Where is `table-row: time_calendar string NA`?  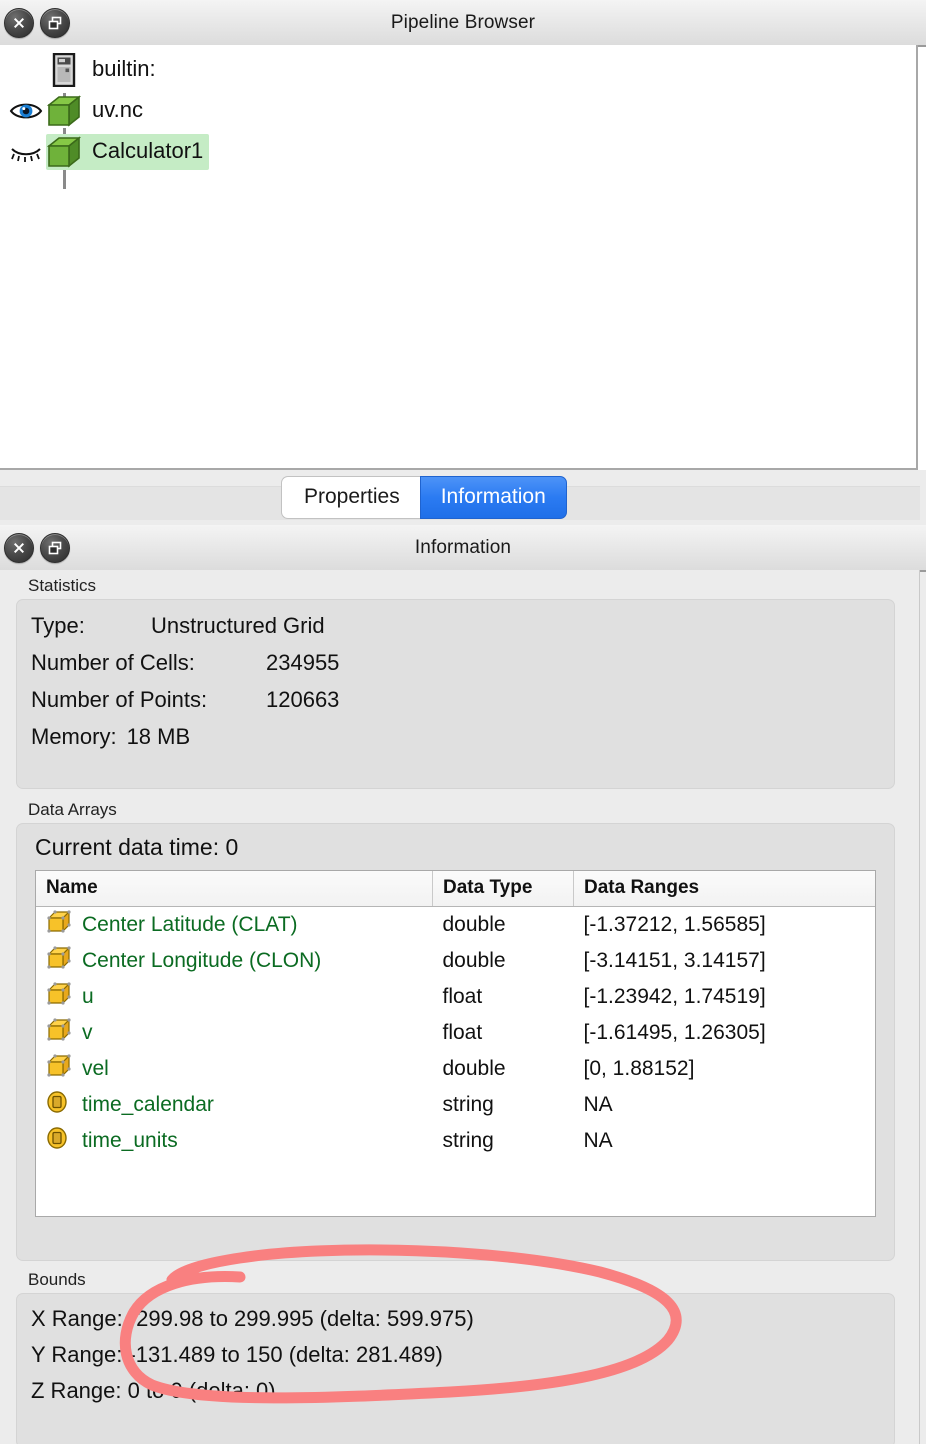
table-row: time_calendar string NA is located at coordinates (455, 1105).